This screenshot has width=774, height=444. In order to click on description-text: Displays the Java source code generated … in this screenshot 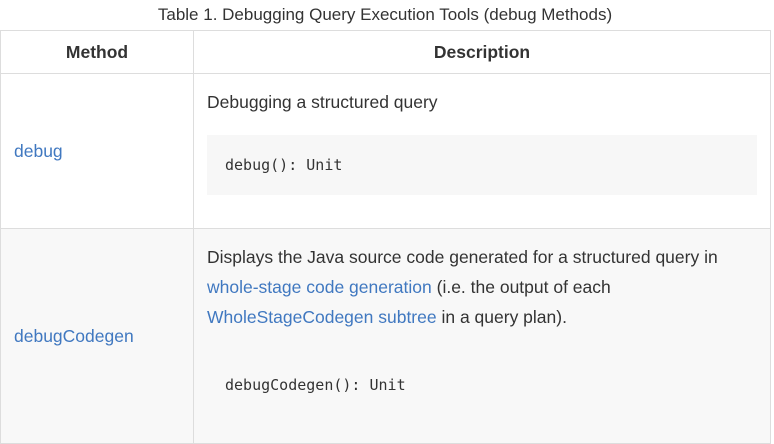, I will do `click(482, 287)`.